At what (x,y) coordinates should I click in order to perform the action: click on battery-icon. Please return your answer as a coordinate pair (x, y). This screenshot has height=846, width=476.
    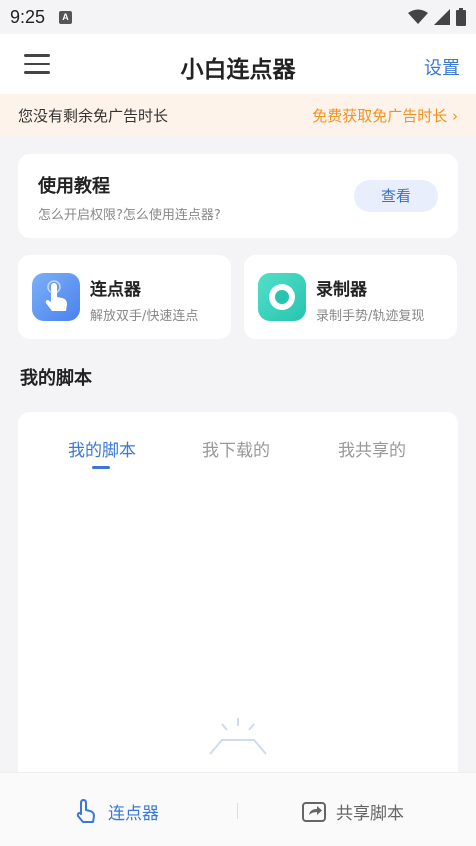
    Looking at the image, I should click on (461, 17).